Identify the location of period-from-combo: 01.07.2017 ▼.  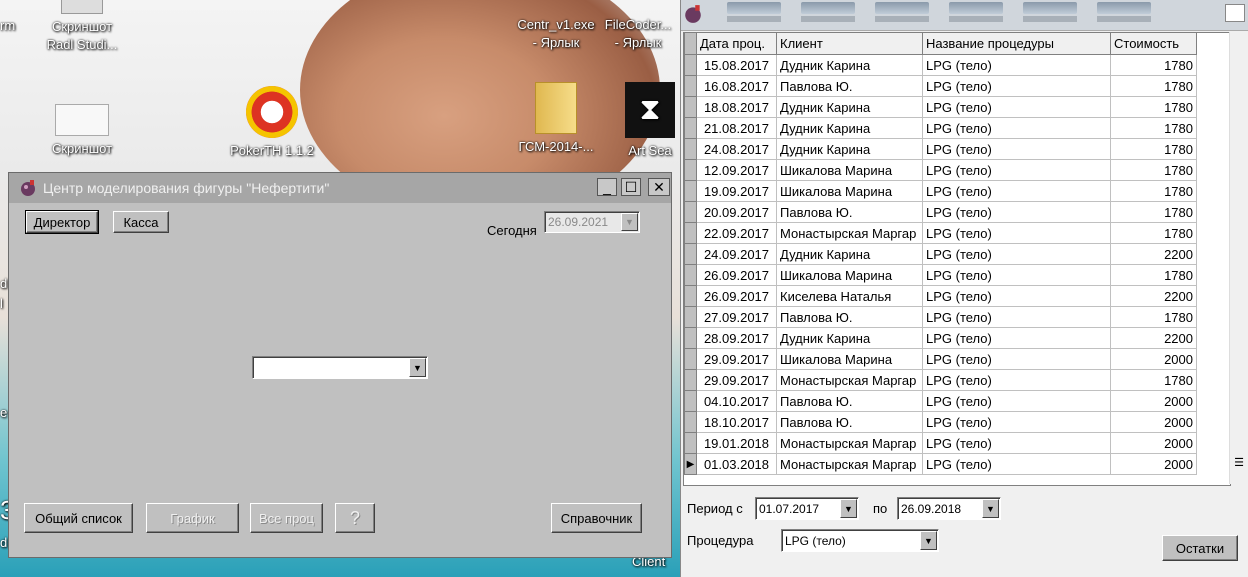
(807, 508).